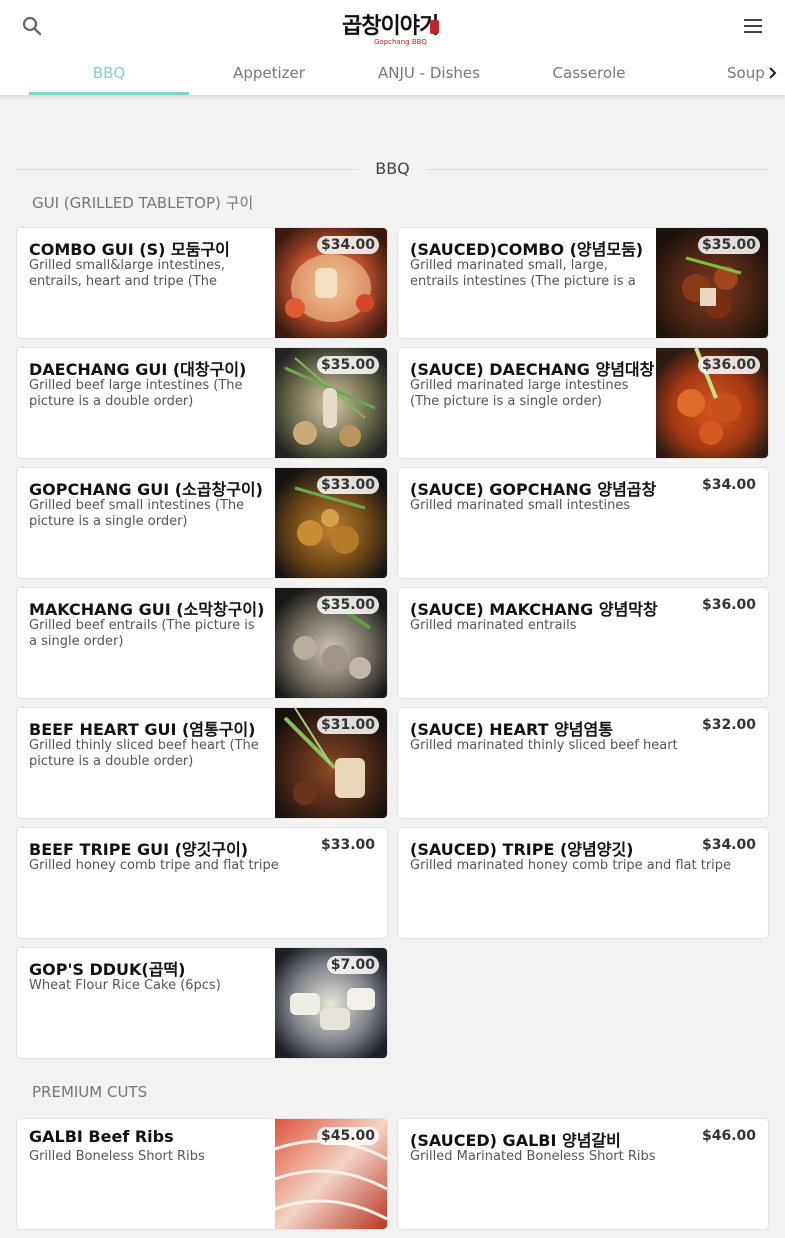 This screenshot has width=785, height=1238. I want to click on menu-item-name: GOP'S DDUK(곱떡), so click(107, 969).